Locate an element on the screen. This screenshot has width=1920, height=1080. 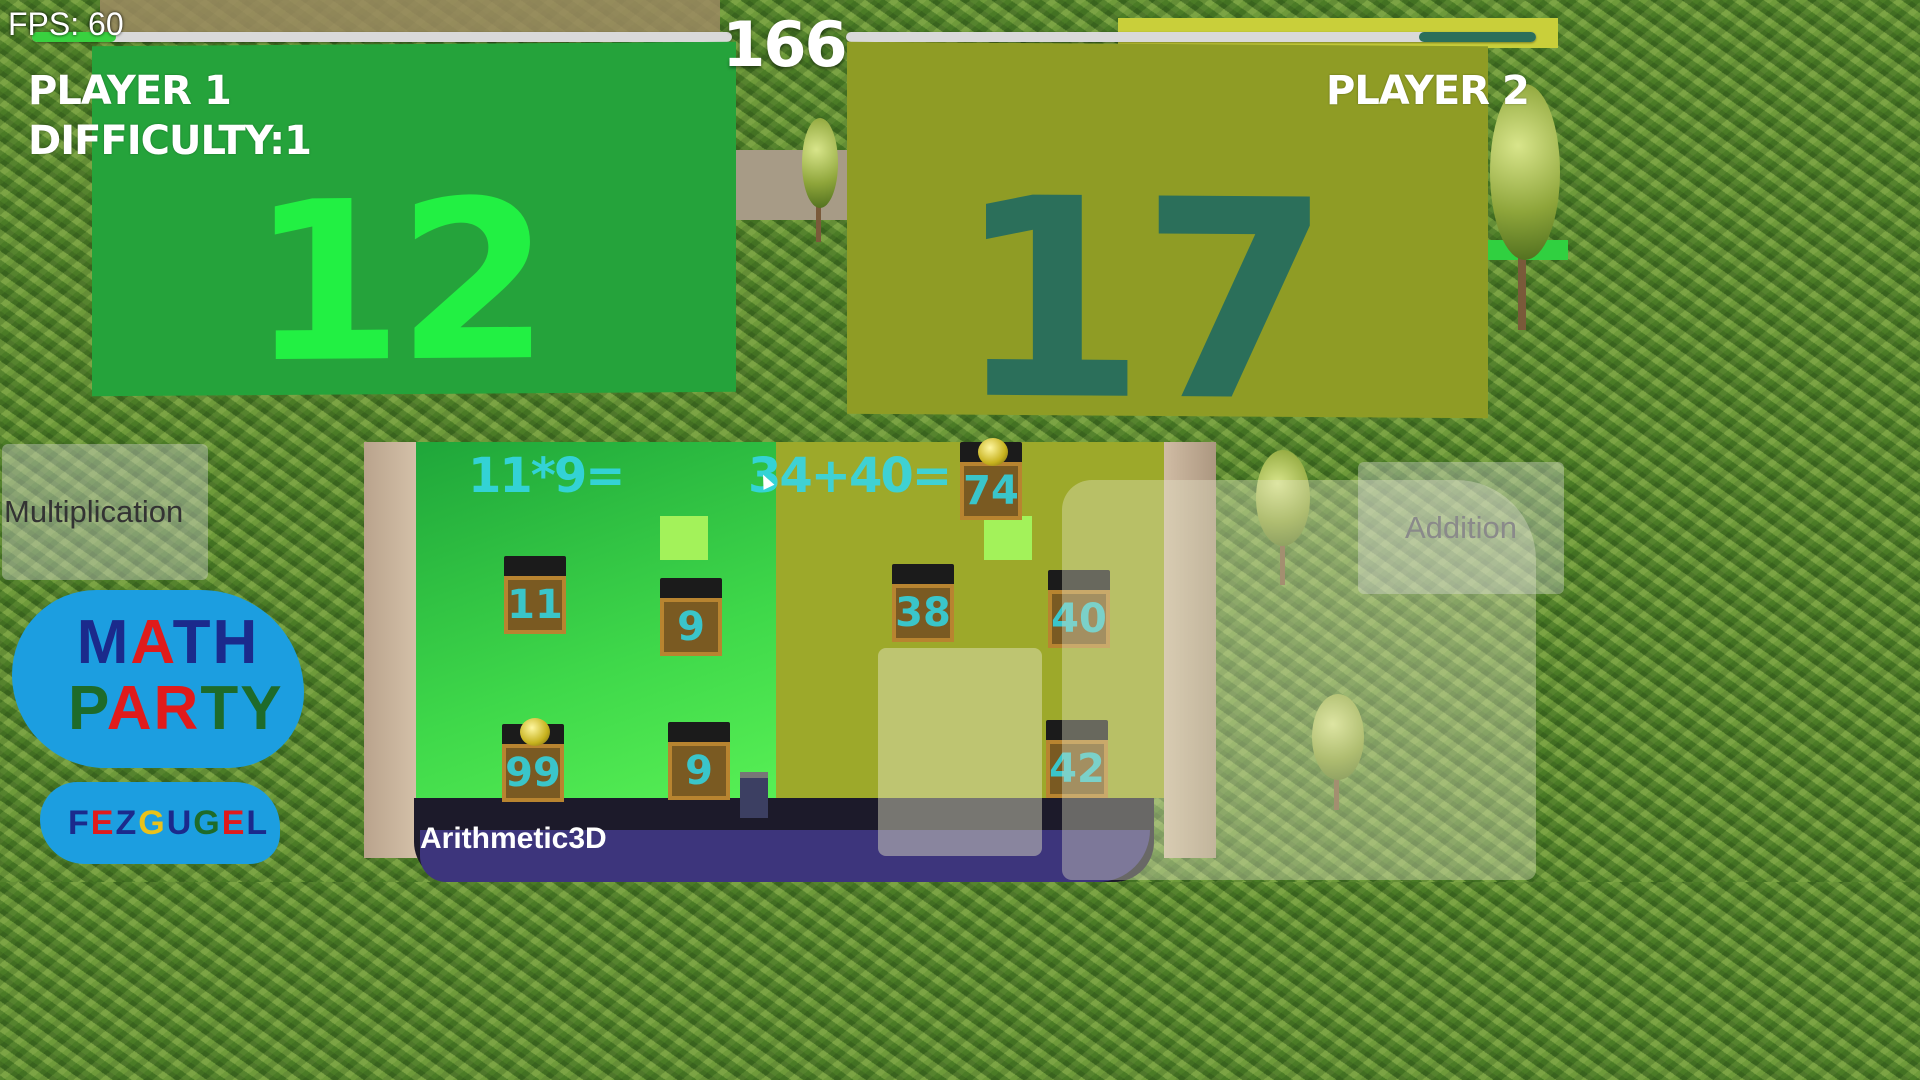
touch-pad-overlay is located at coordinates (960, 752).